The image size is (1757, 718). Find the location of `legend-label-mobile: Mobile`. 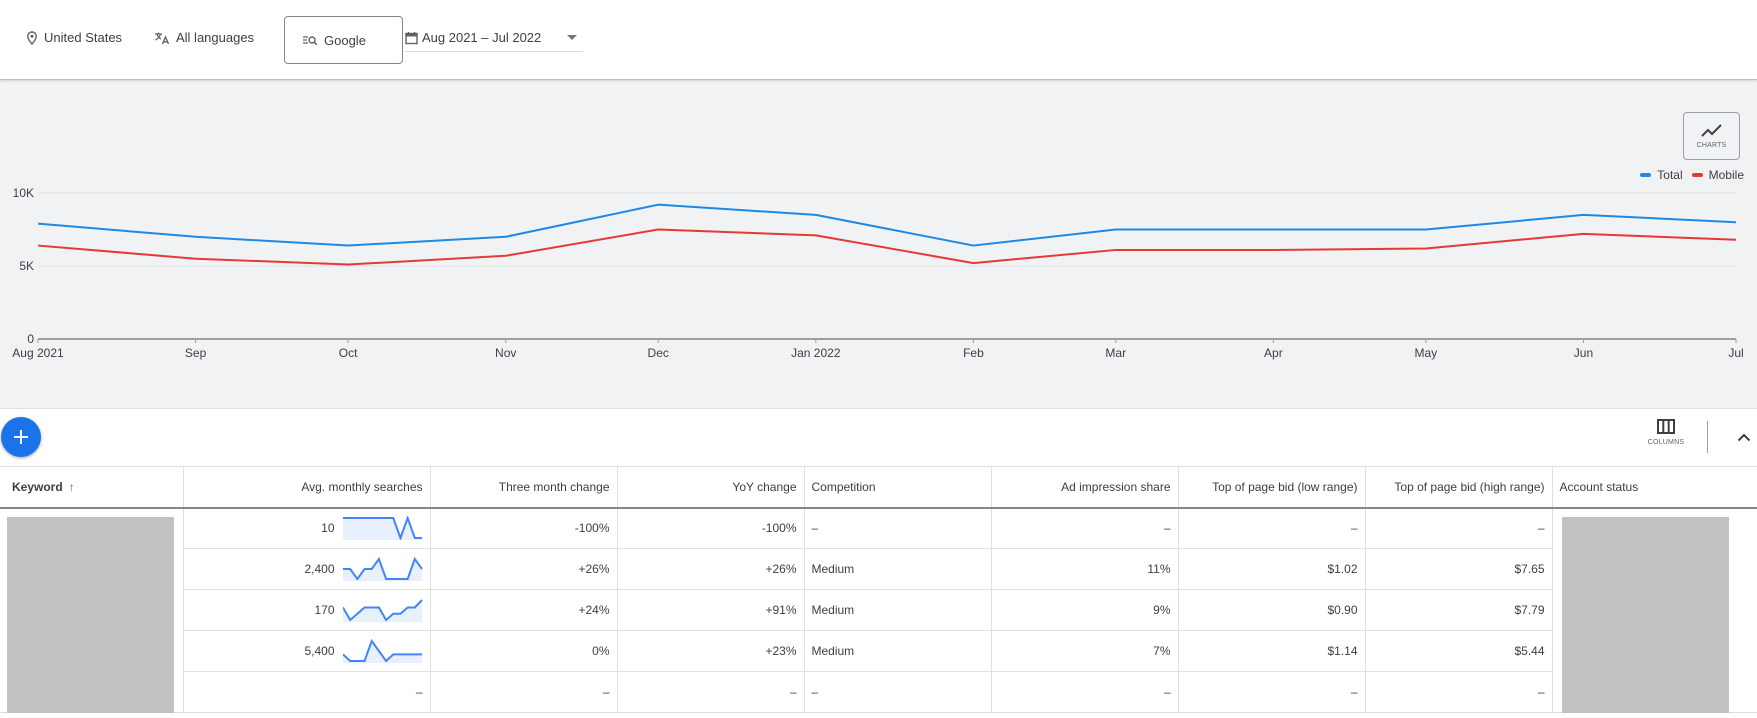

legend-label-mobile: Mobile is located at coordinates (1726, 175).